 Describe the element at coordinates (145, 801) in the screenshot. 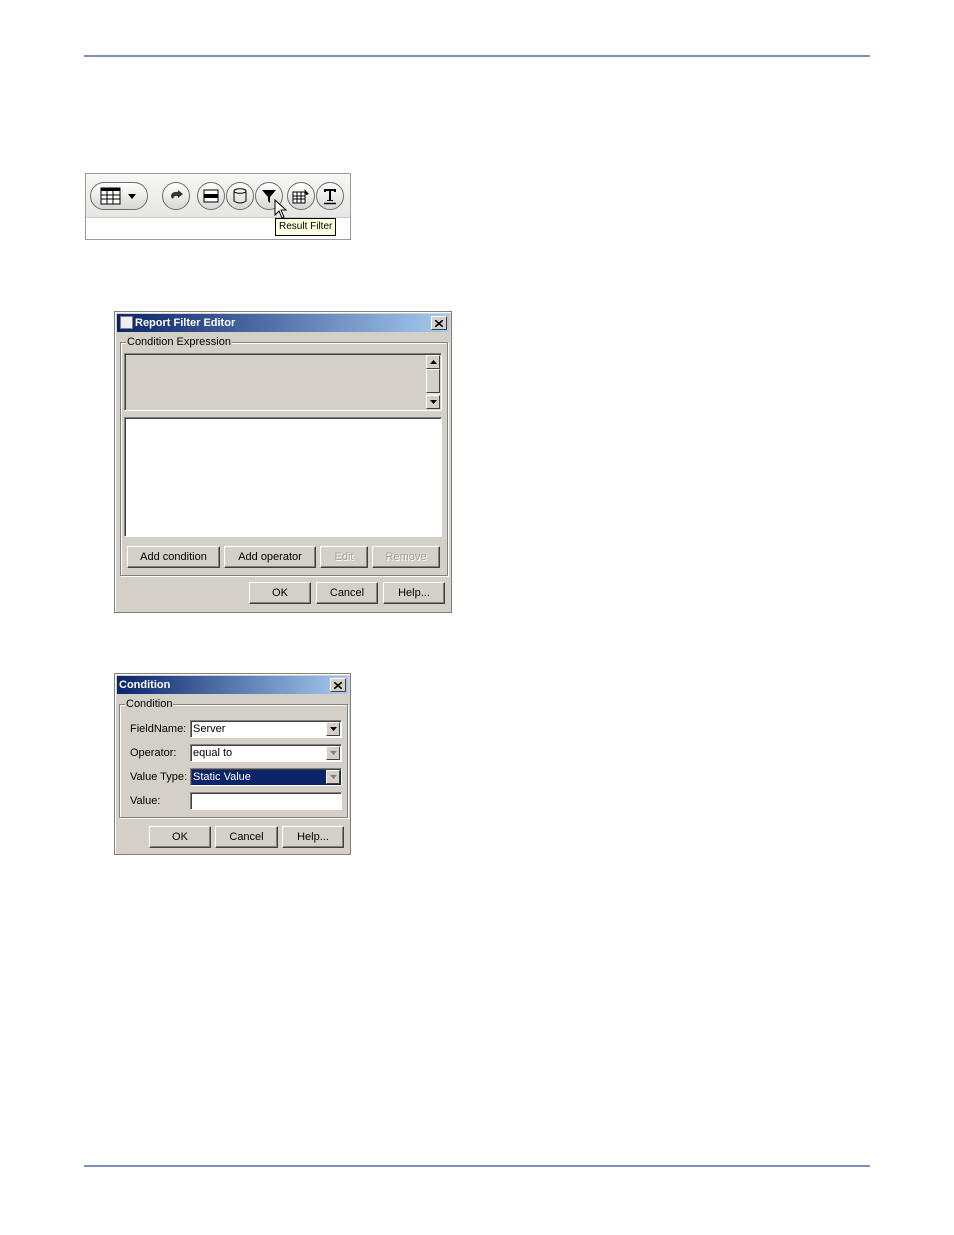

I see `value-label: Value:` at that location.